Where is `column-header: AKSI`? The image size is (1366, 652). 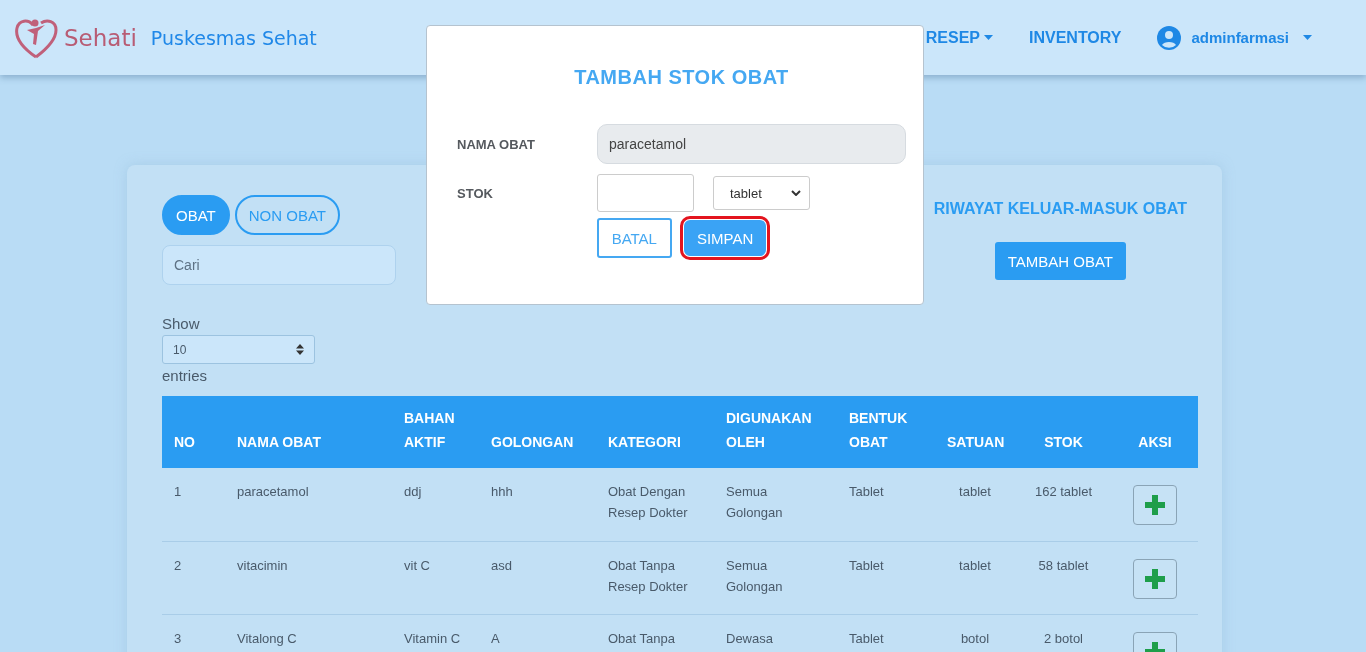
column-header: AKSI is located at coordinates (1155, 432).